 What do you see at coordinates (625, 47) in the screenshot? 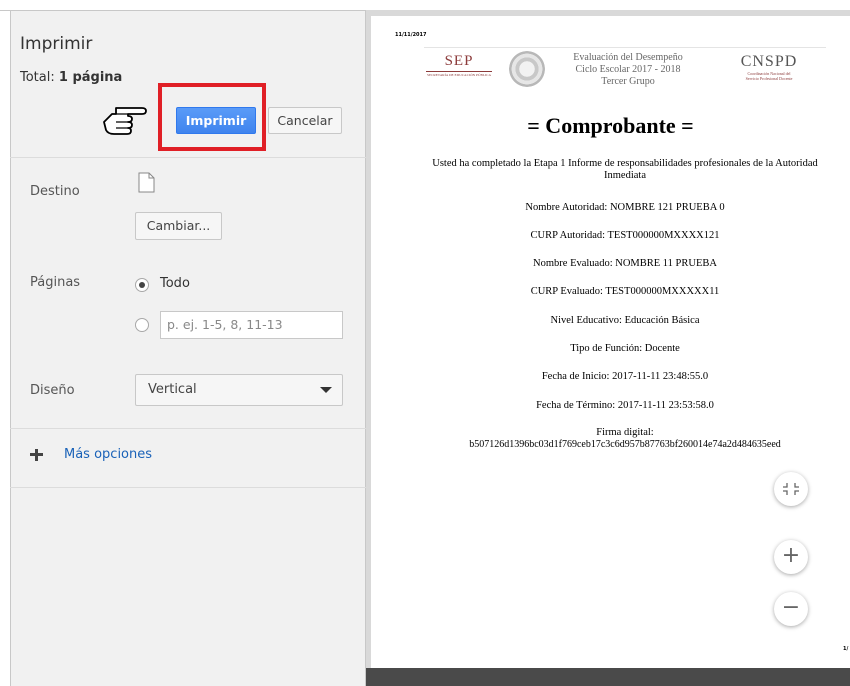
I see `header-rule` at bounding box center [625, 47].